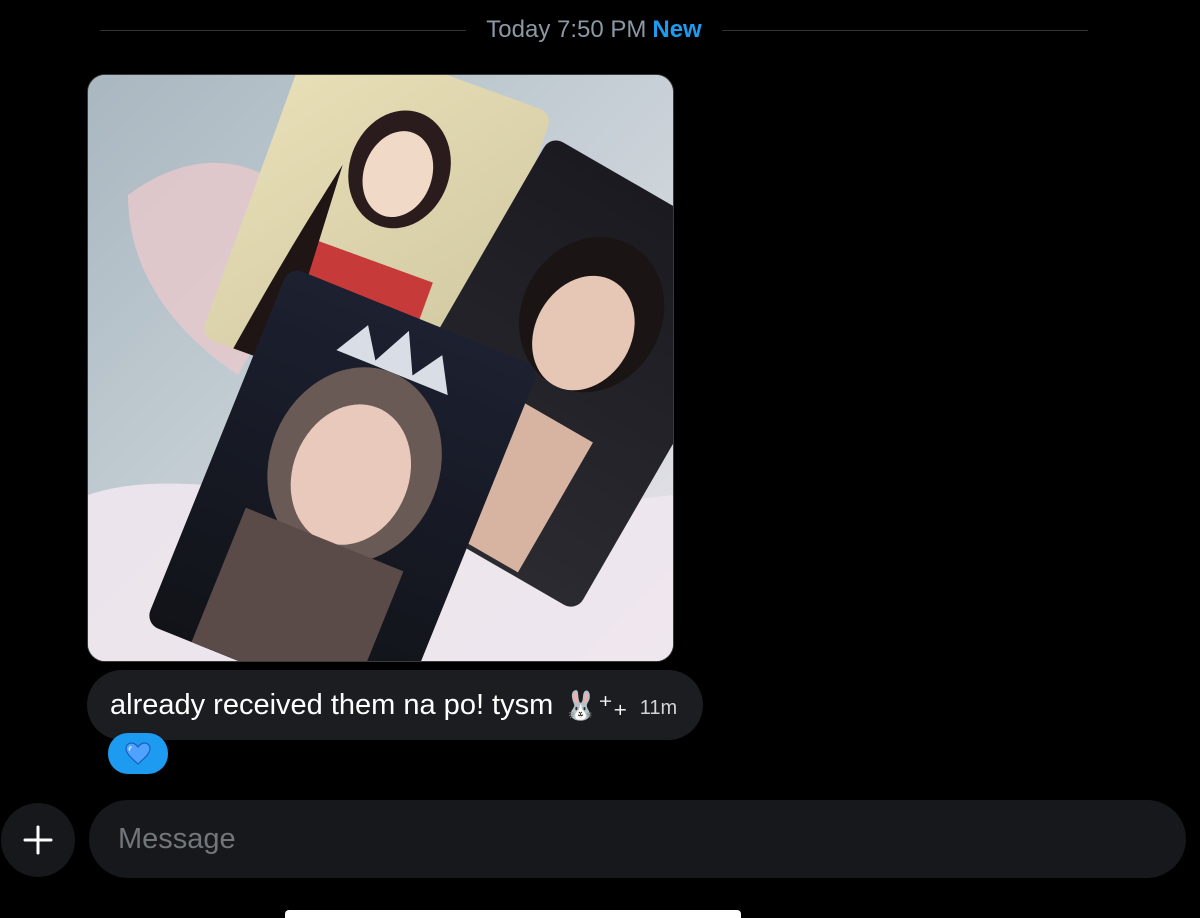 The image size is (1200, 918). I want to click on blue-heart-icon, so click(138, 753).